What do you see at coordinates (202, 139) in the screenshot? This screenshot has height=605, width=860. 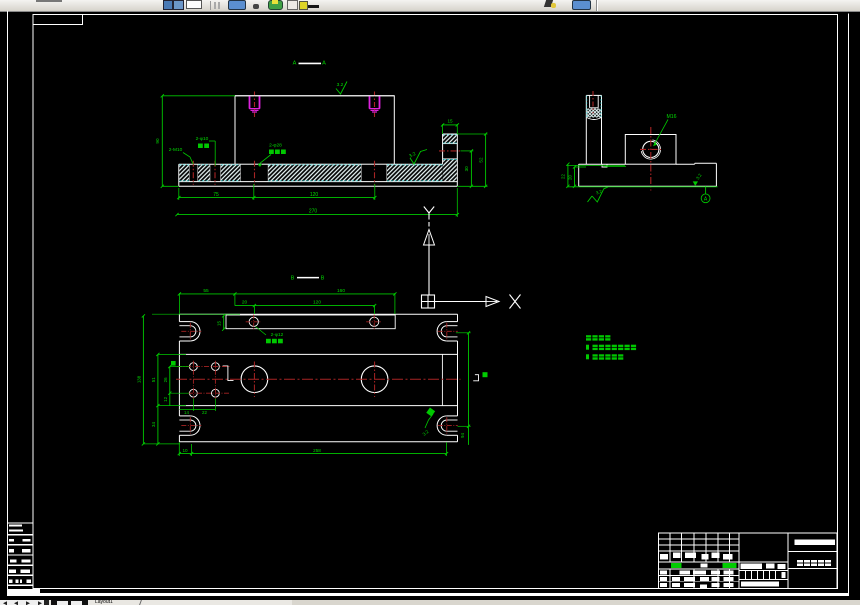 I see `svg-text: 2-φ10` at bounding box center [202, 139].